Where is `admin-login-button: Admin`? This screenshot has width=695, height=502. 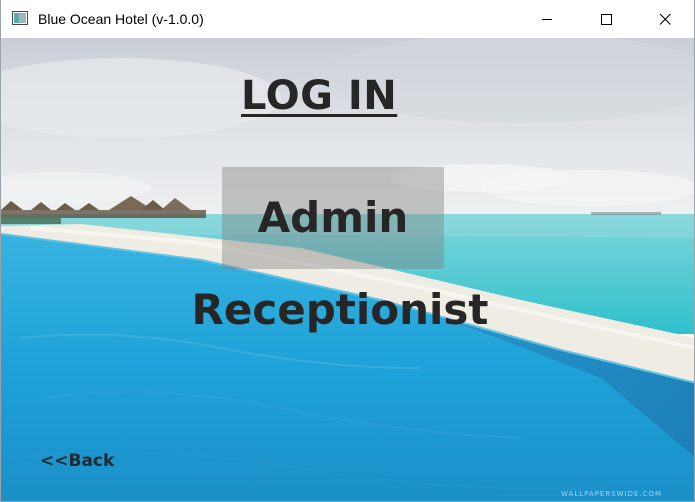
admin-login-button: Admin is located at coordinates (333, 218).